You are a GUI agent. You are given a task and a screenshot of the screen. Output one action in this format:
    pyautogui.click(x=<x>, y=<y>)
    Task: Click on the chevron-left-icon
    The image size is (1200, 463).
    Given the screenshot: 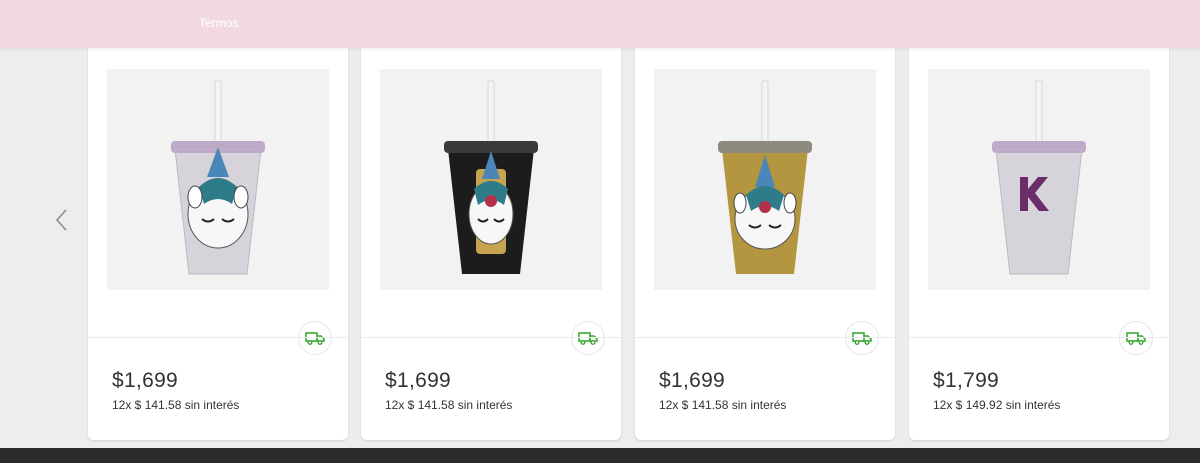 What is the action you would take?
    pyautogui.click(x=61, y=220)
    